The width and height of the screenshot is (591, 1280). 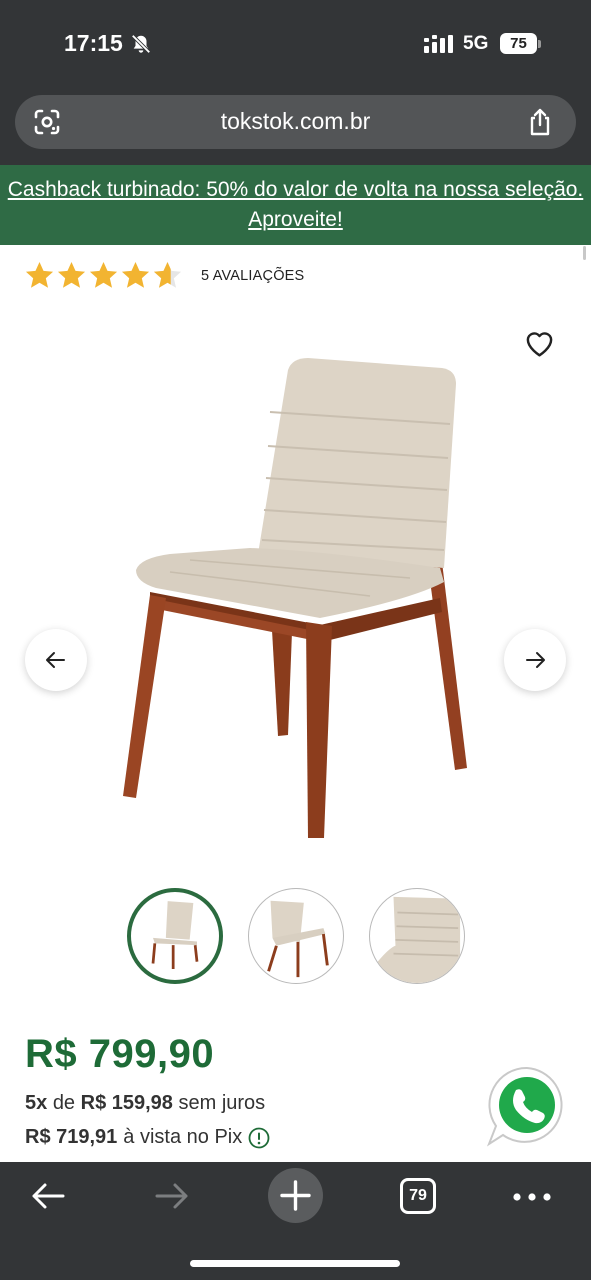 I want to click on rating-count: 5 AVALIAÇÕES, so click(x=252, y=276).